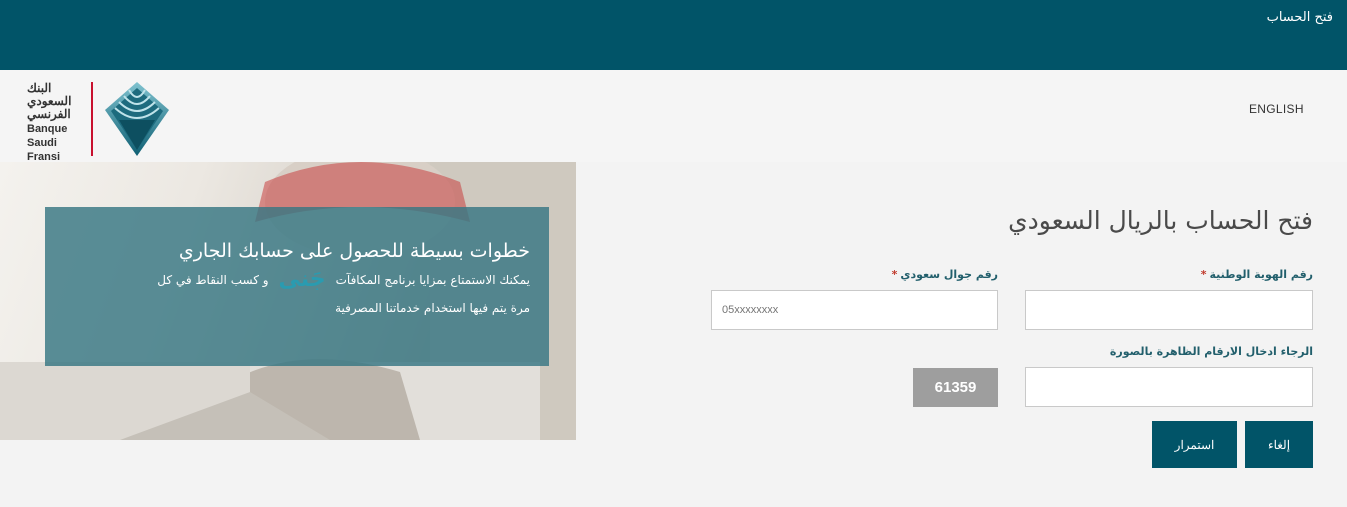 This screenshot has height=507, width=1347. Describe the element at coordinates (1299, 17) in the screenshot. I see `page-header-title: فتح الحساب` at that location.